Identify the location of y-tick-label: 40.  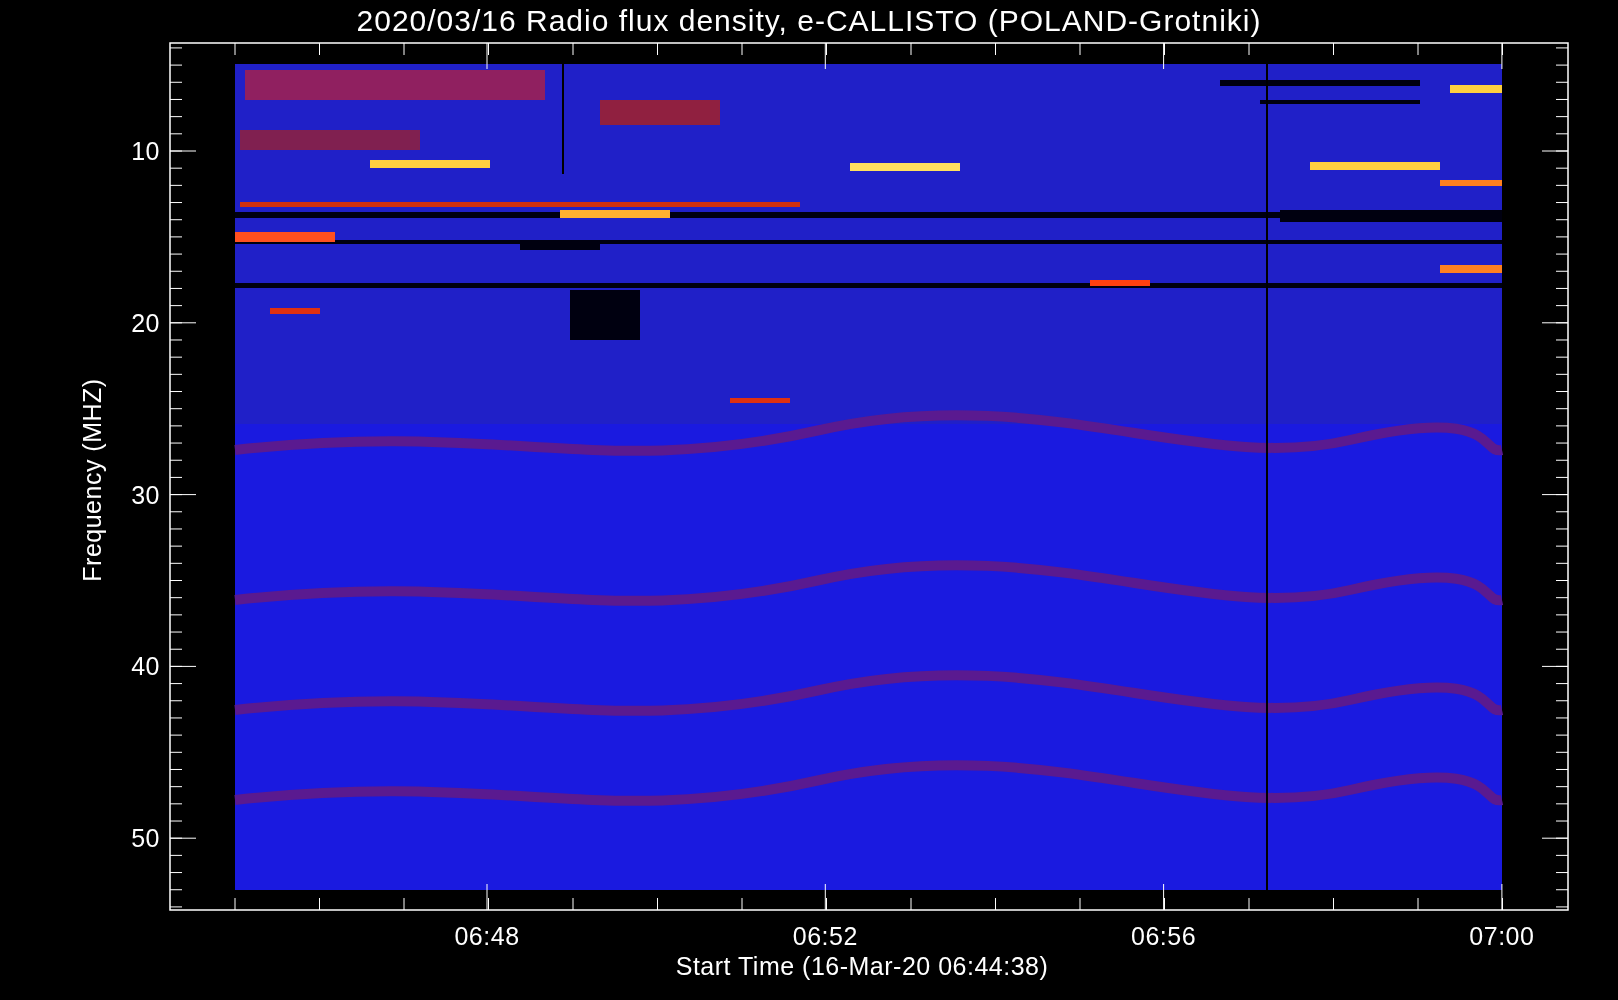
(145, 666).